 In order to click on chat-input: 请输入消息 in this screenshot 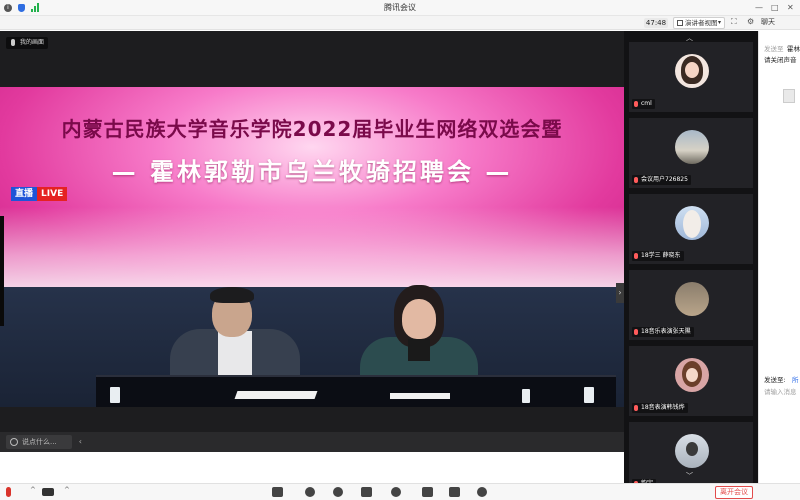, I will do `click(780, 391)`.